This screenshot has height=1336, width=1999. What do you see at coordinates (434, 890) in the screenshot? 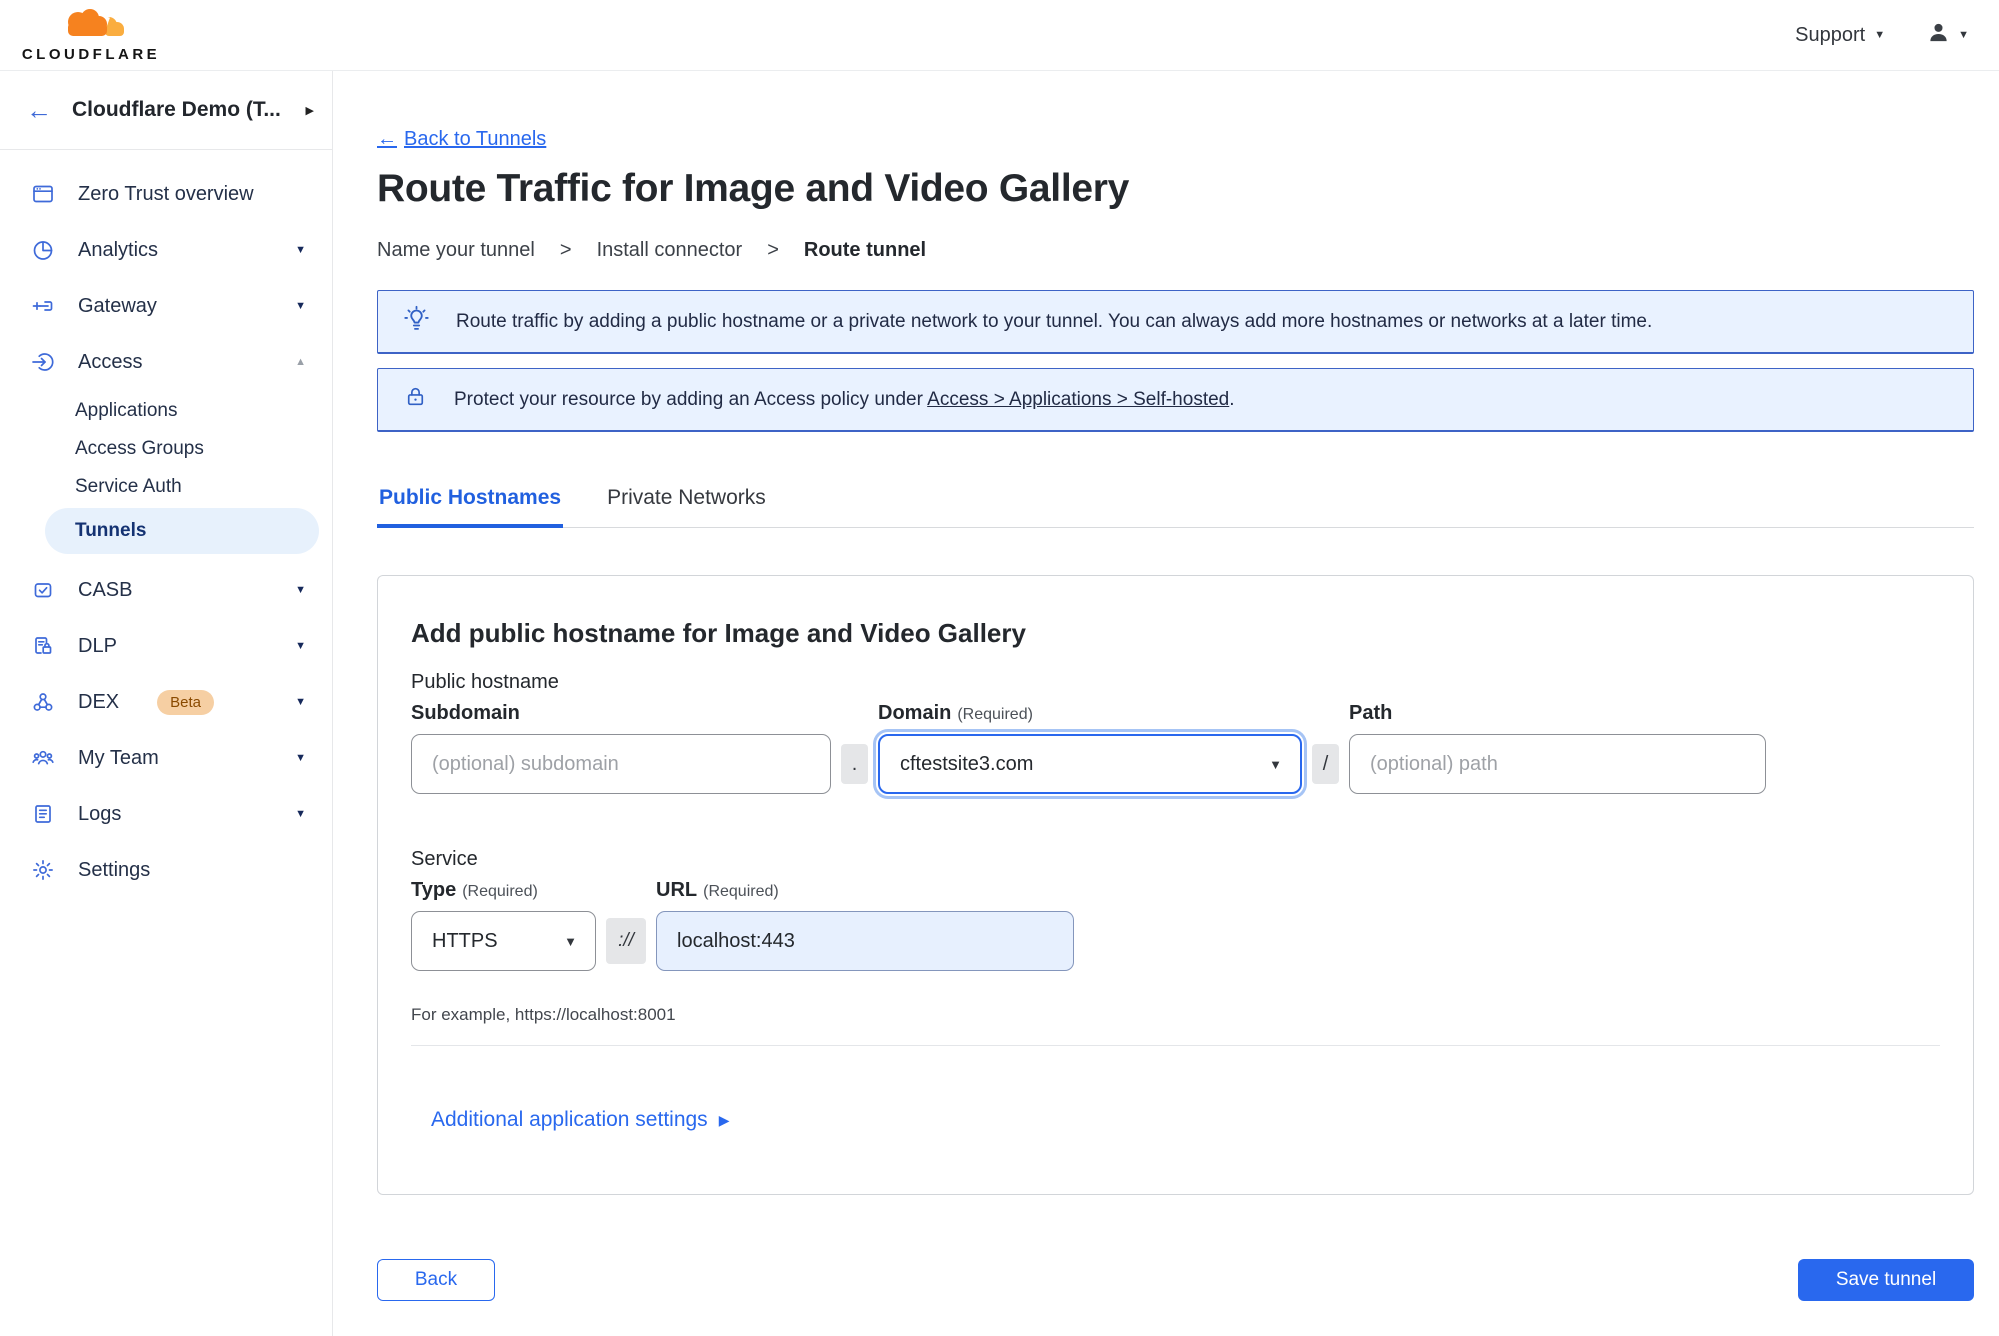
I see `type-label-text: Type` at bounding box center [434, 890].